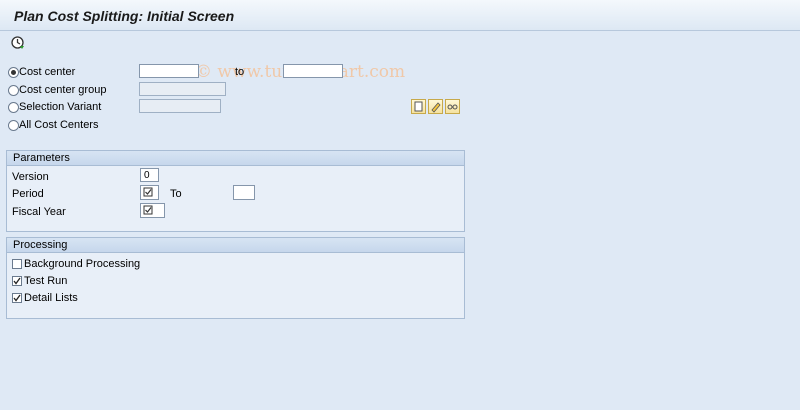  I want to click on all-cost-centers-label: All Cost Centers, so click(59, 125).